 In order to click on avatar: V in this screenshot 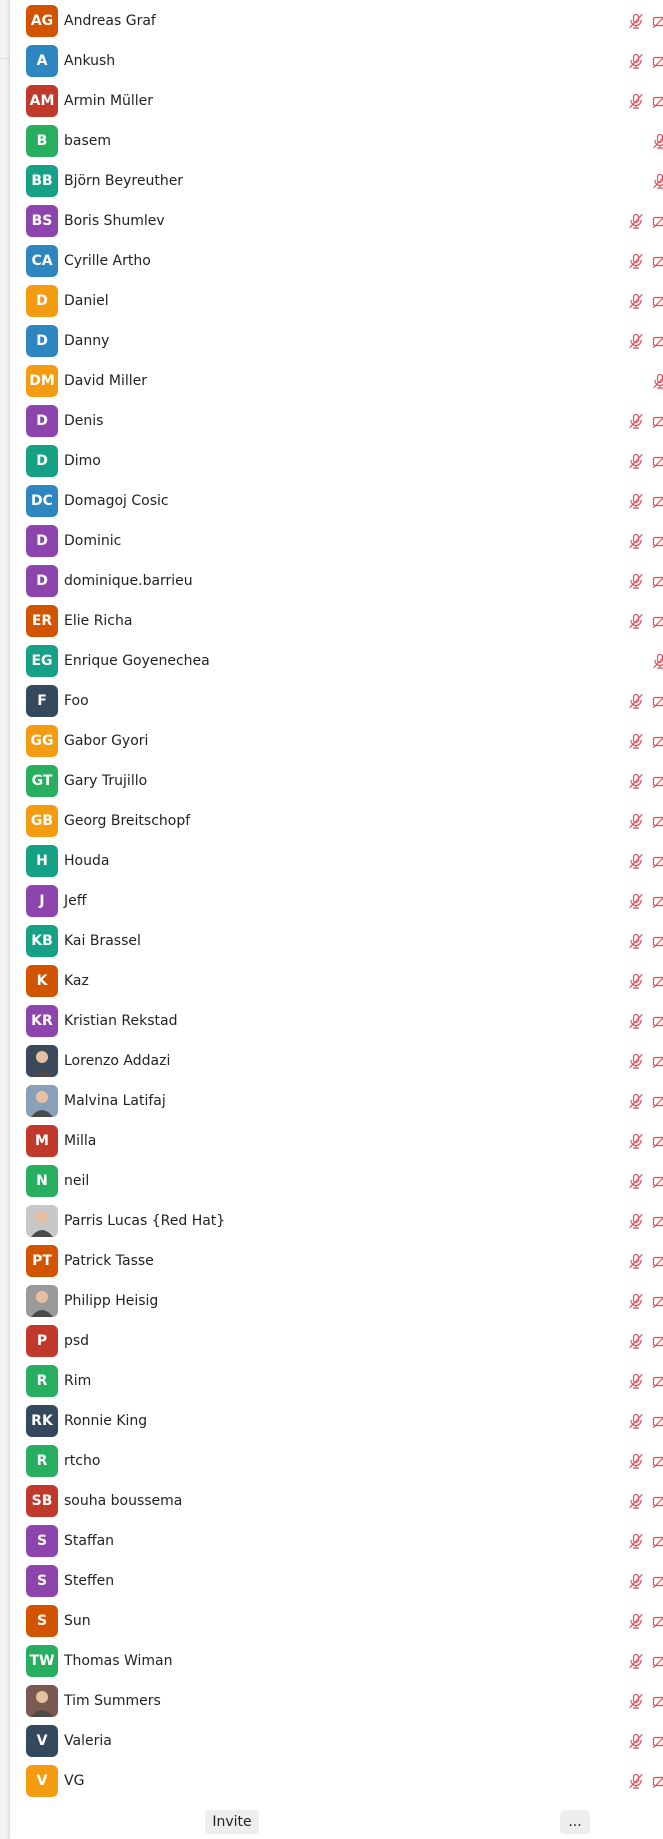, I will do `click(42, 1741)`.